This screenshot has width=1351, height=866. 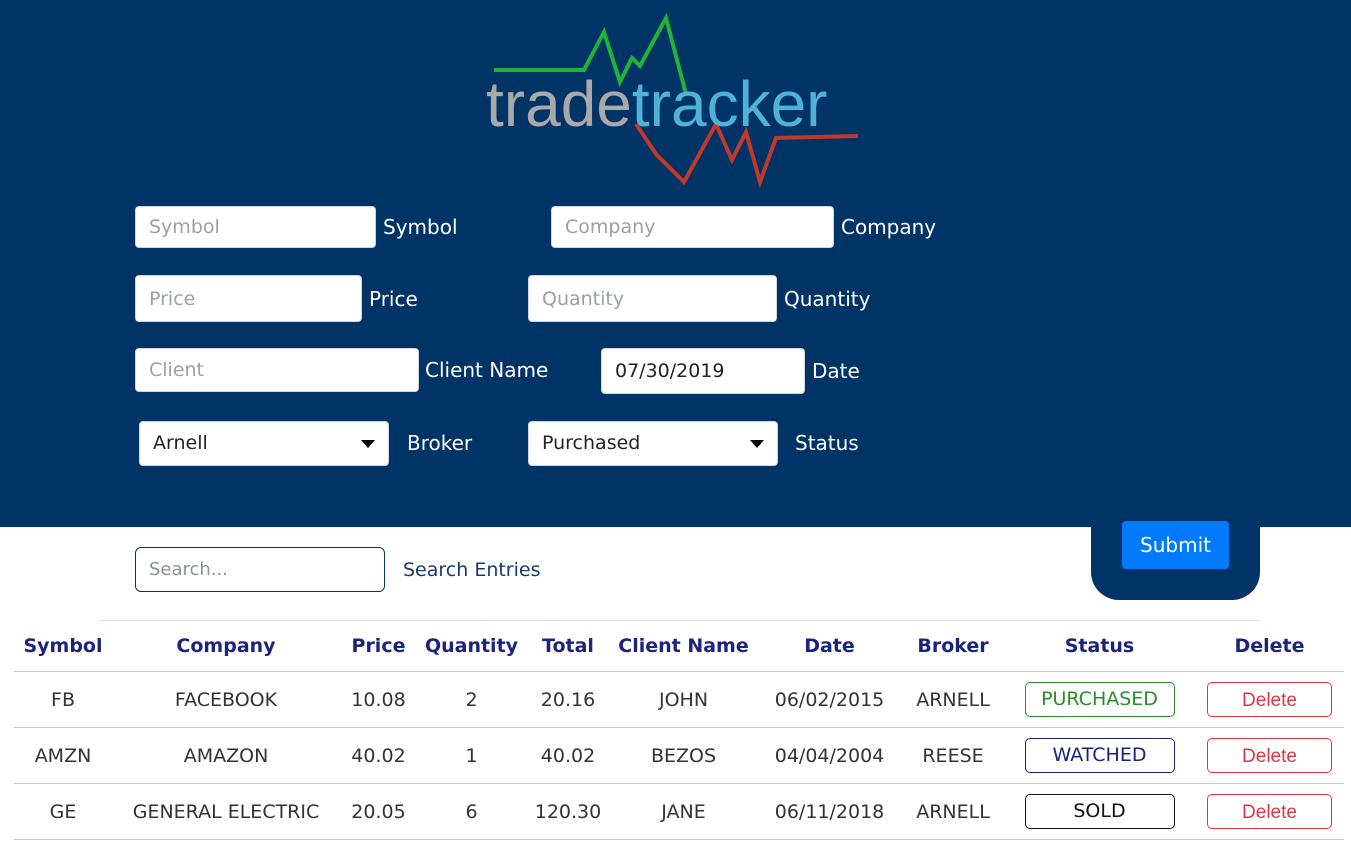 I want to click on cell-status: SOLD, so click(x=1099, y=811).